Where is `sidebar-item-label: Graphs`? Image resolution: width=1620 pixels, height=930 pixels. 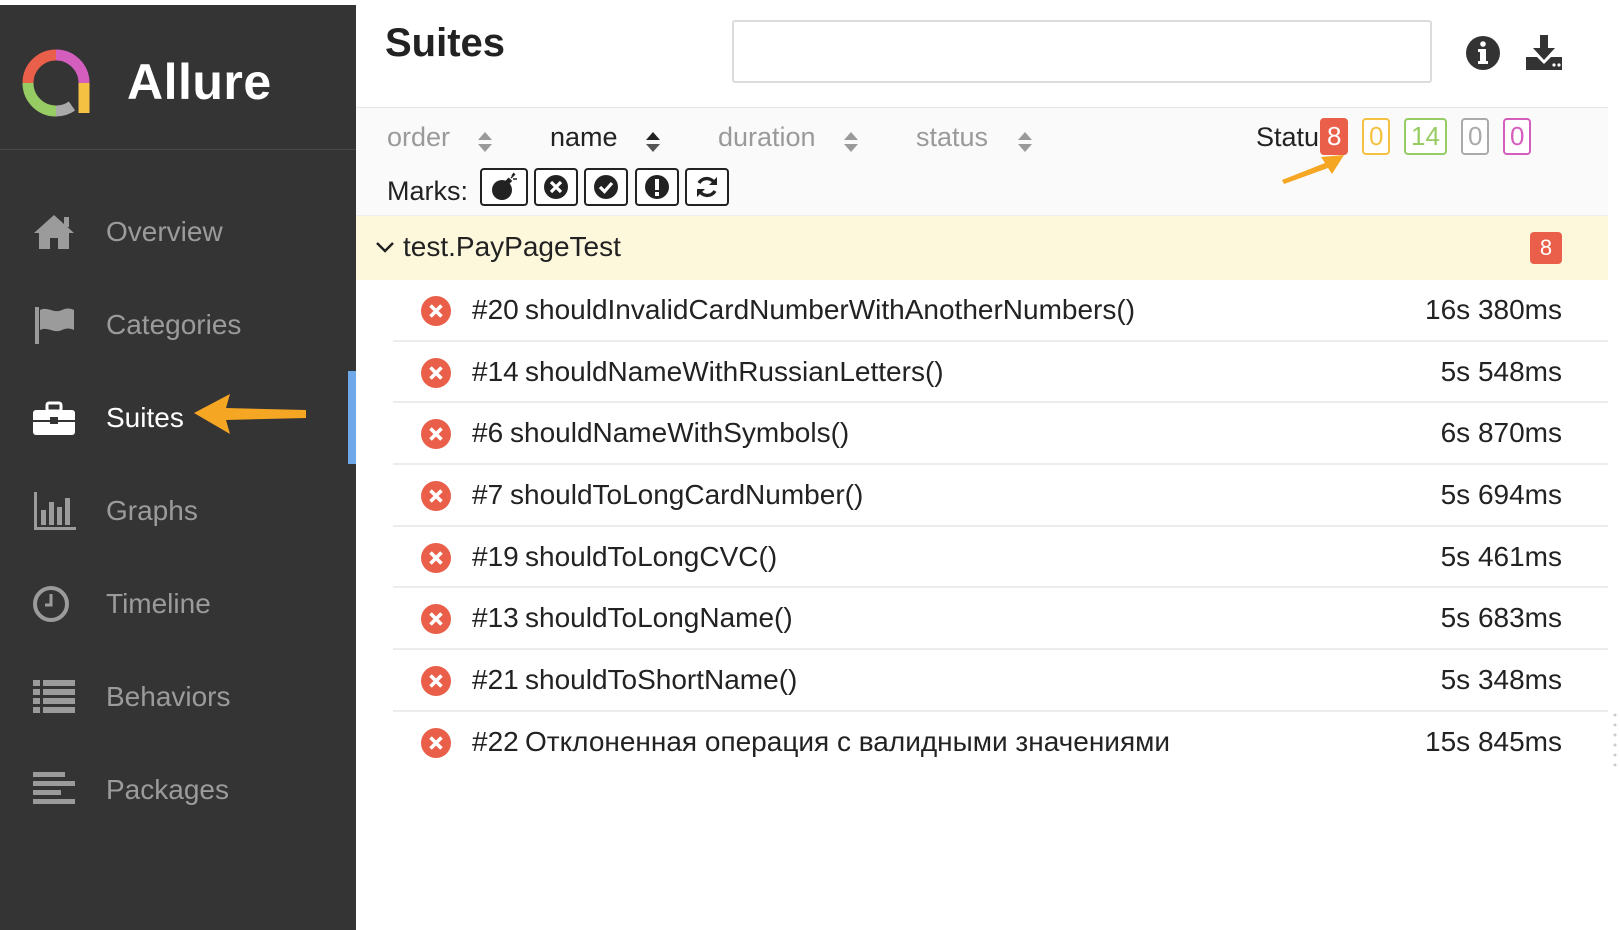 sidebar-item-label: Graphs is located at coordinates (152, 510).